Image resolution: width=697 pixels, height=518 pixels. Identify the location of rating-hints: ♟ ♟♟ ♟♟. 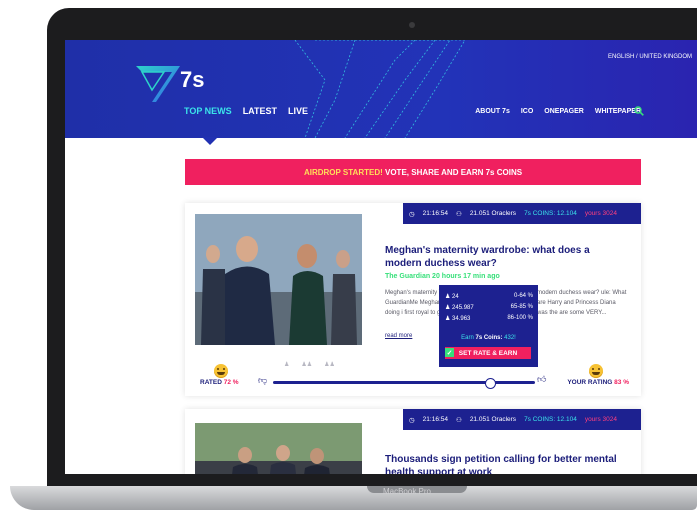
(309, 364).